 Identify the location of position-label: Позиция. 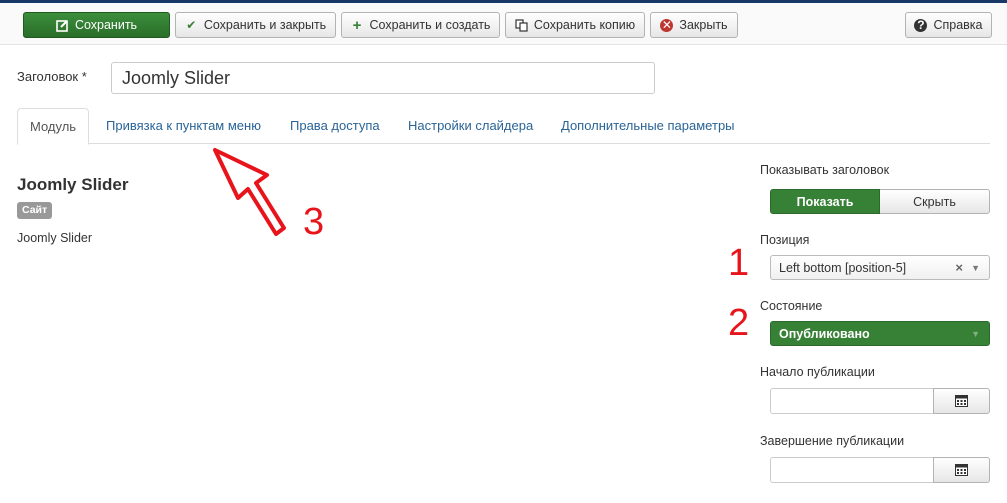
(785, 240).